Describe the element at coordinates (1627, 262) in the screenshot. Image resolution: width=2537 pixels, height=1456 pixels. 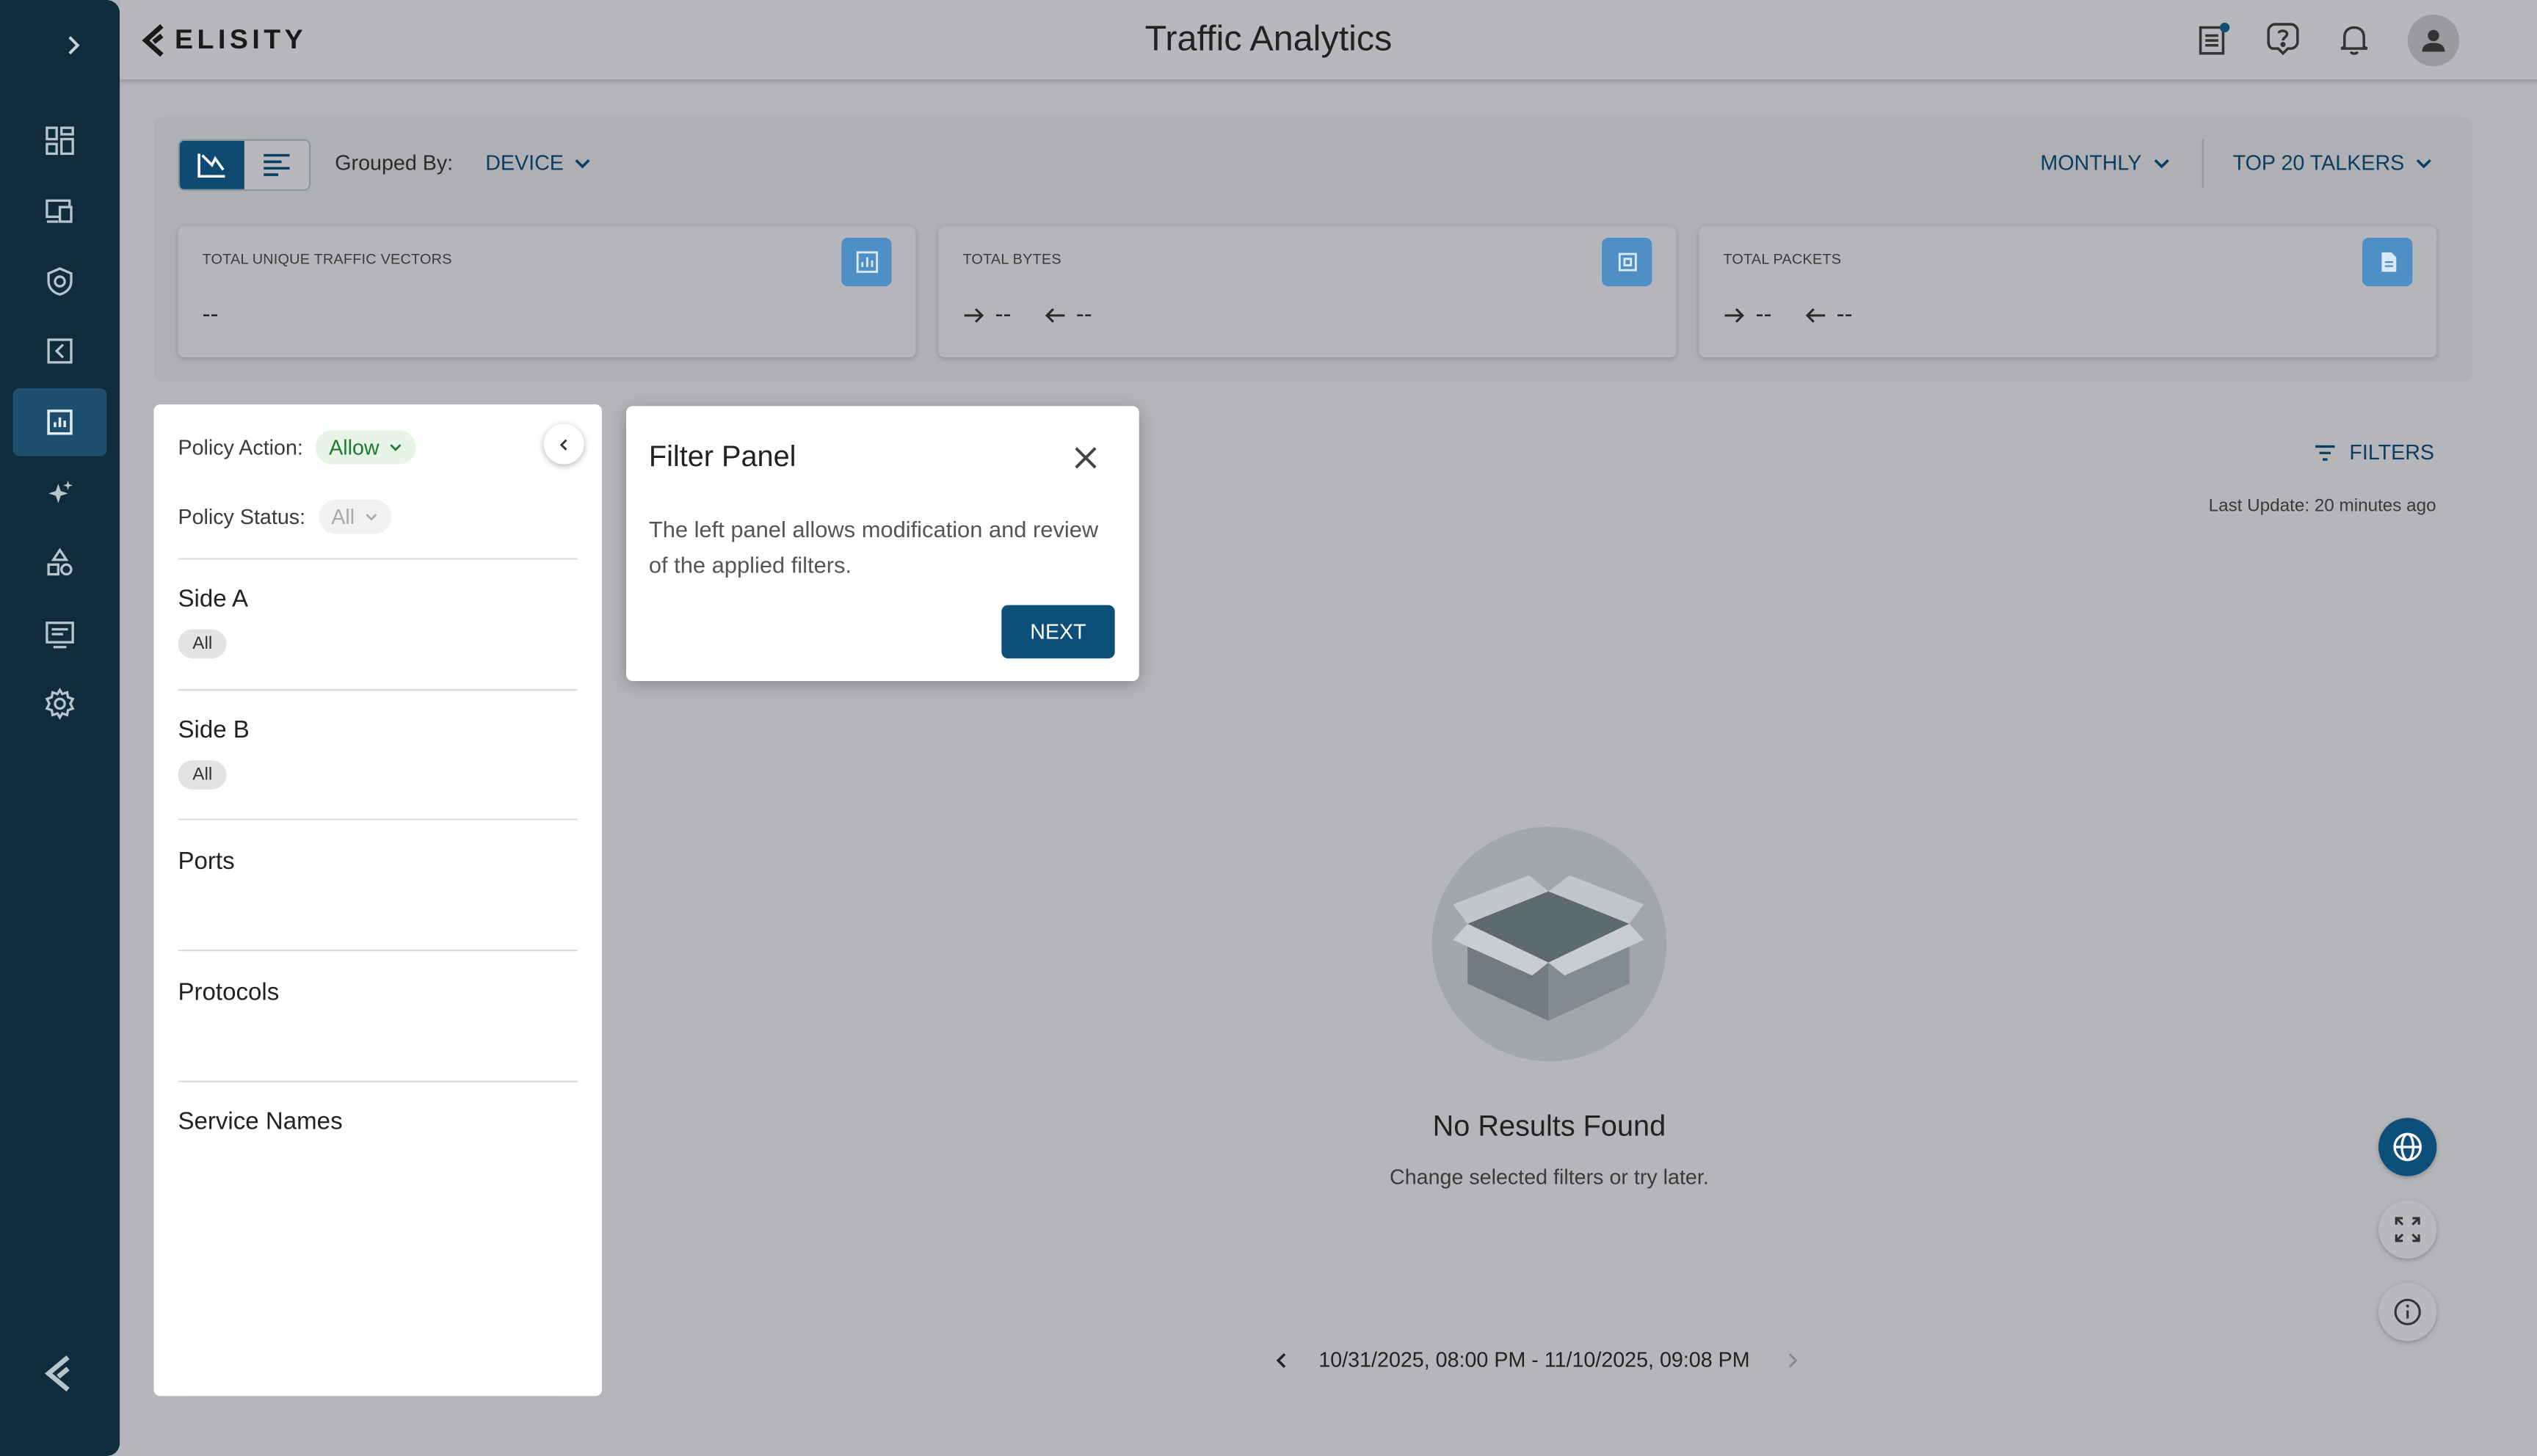
I see `memory-icon` at that location.